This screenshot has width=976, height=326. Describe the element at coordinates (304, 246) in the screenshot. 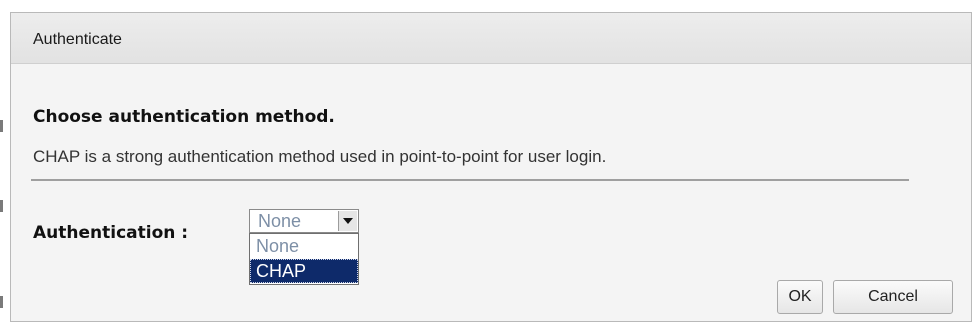

I see `option-none: None` at that location.